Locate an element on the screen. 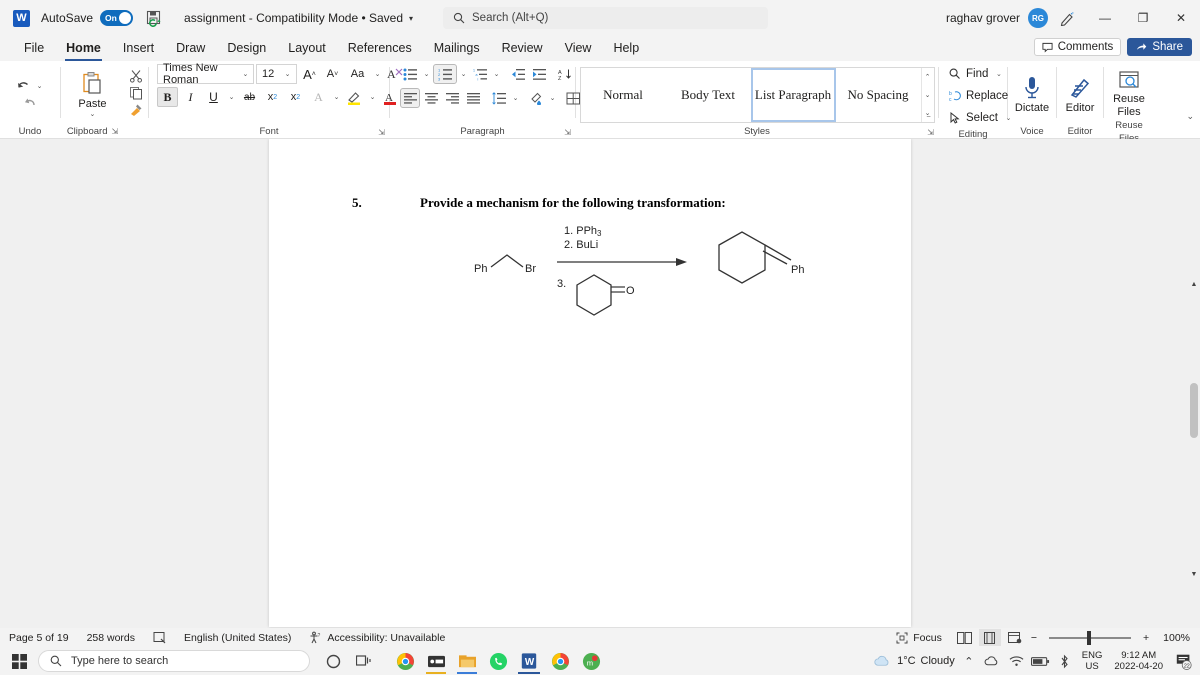 The image size is (1200, 675). redo-icon is located at coordinates (30, 103).